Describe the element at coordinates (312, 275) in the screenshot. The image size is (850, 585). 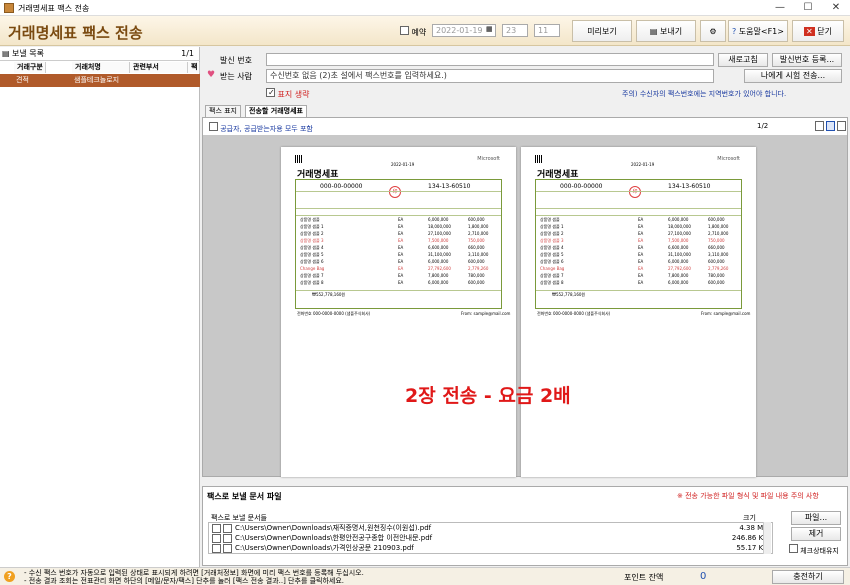
I see `invoice-item-name: 상품명 샘플 7` at that location.